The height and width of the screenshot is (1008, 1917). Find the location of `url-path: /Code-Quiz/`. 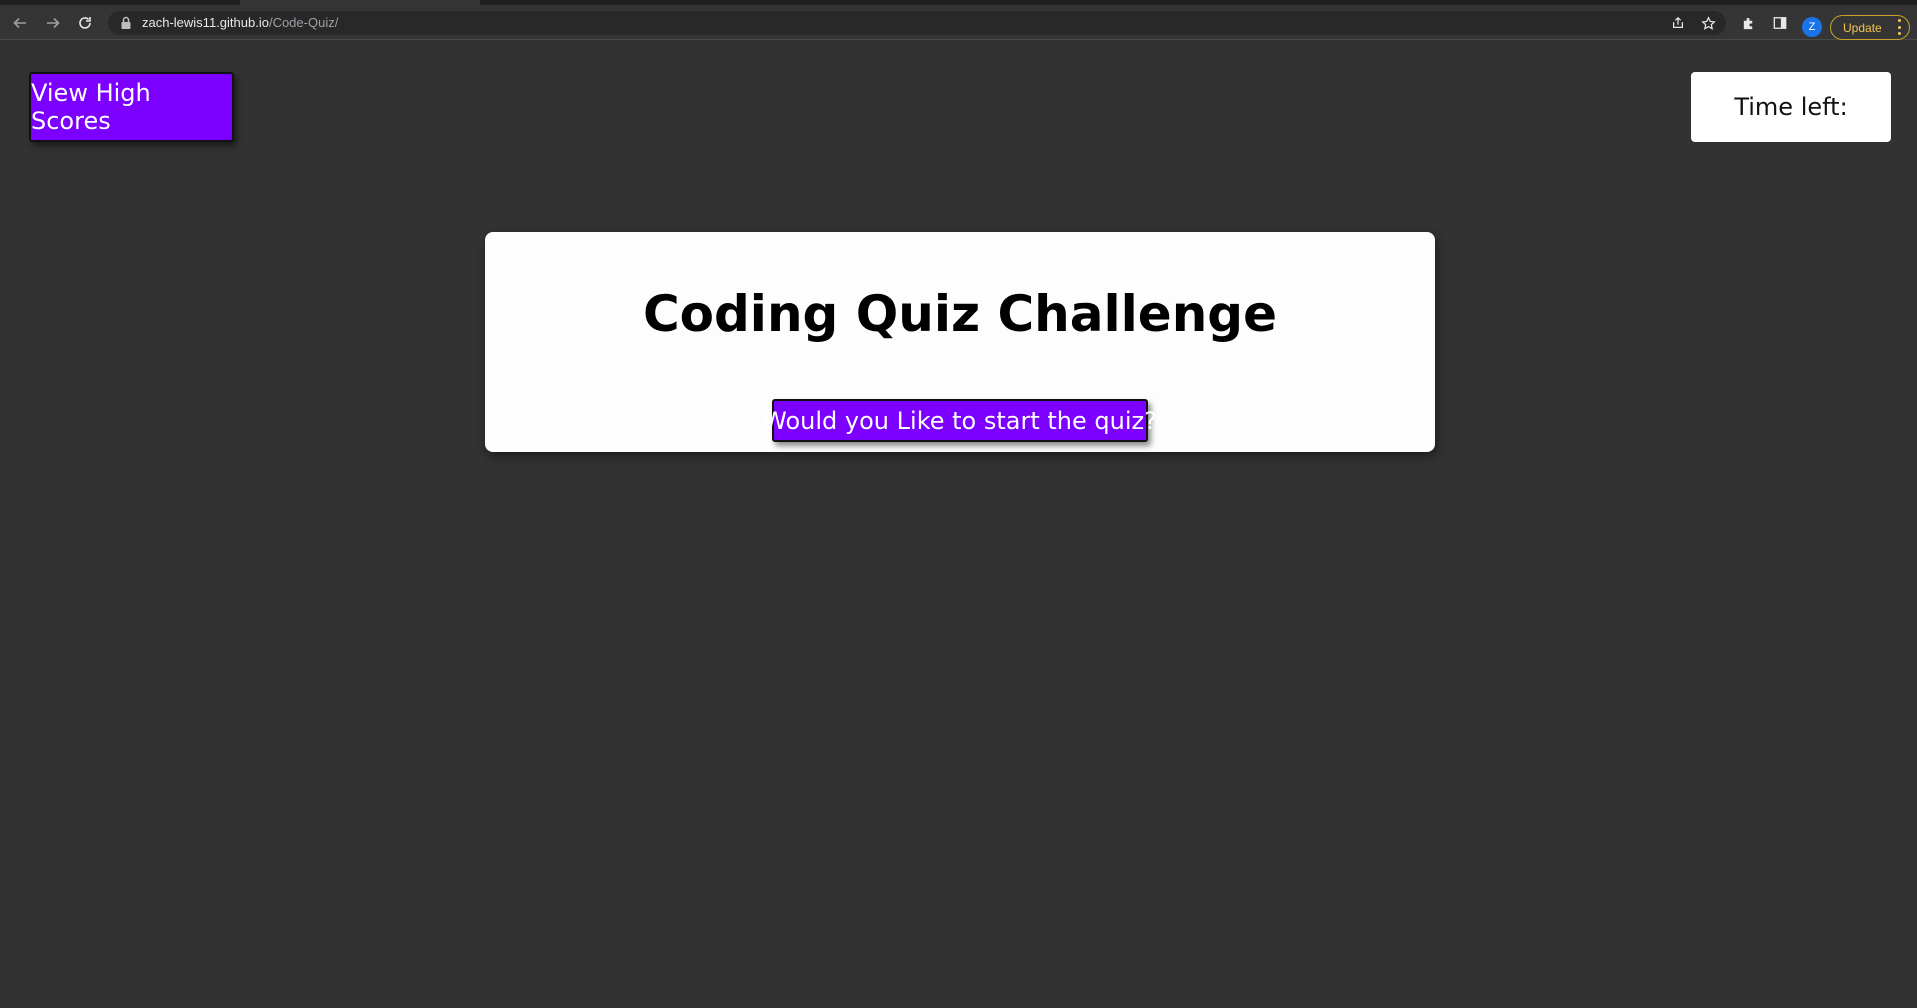

url-path: /Code-Quiz/ is located at coordinates (303, 22).